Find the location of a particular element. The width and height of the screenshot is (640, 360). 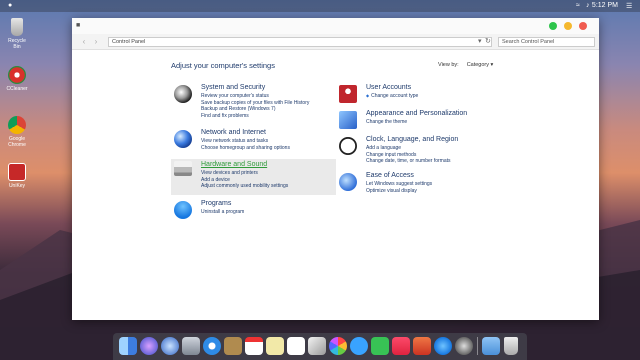

photos-icon is located at coordinates (338, 346).